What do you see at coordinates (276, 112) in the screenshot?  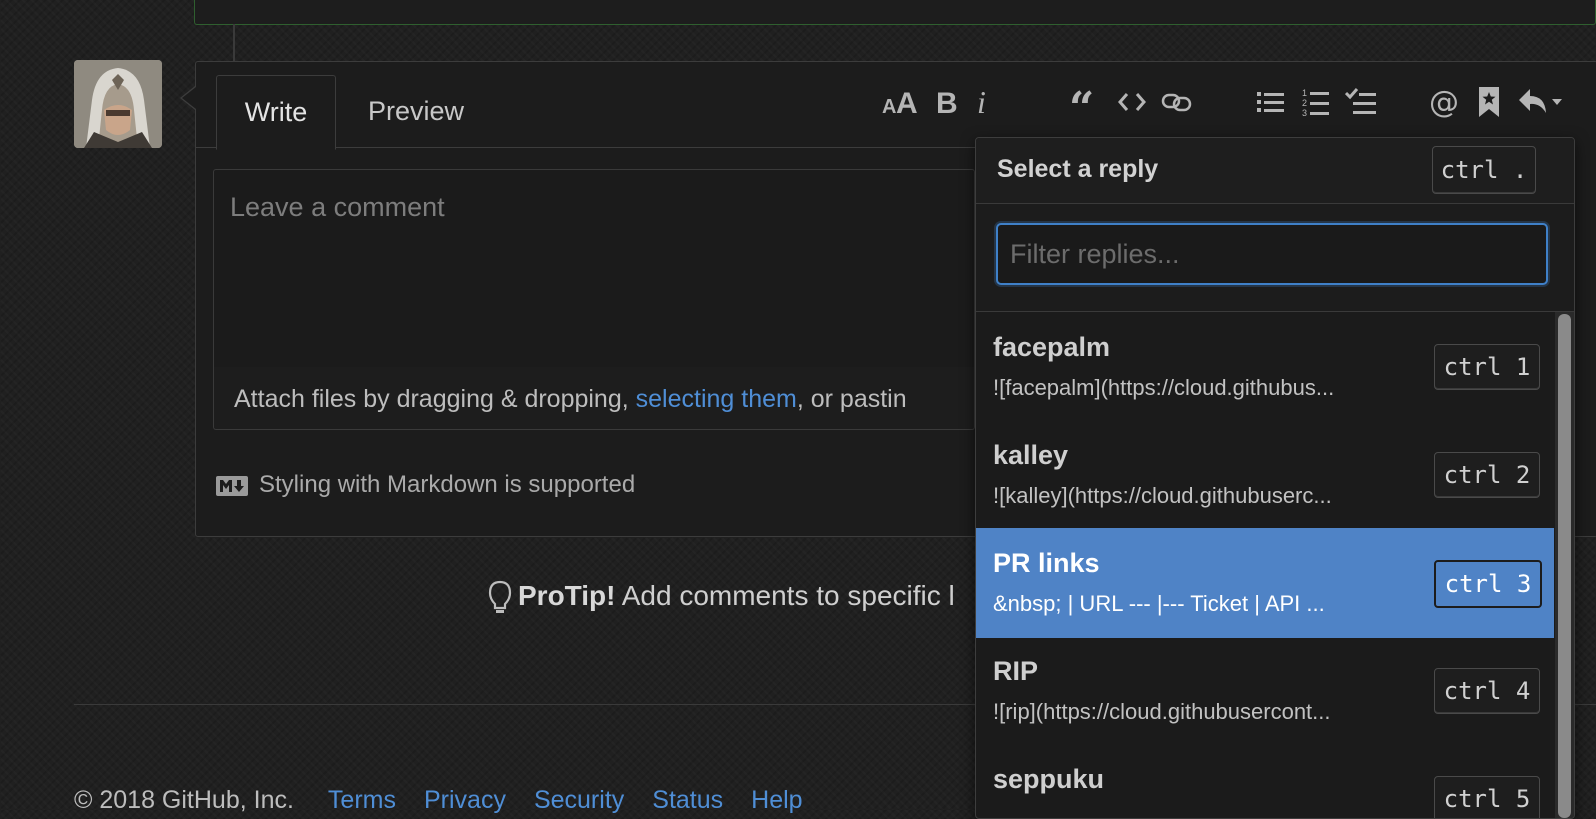 I see `tab-write: Write` at bounding box center [276, 112].